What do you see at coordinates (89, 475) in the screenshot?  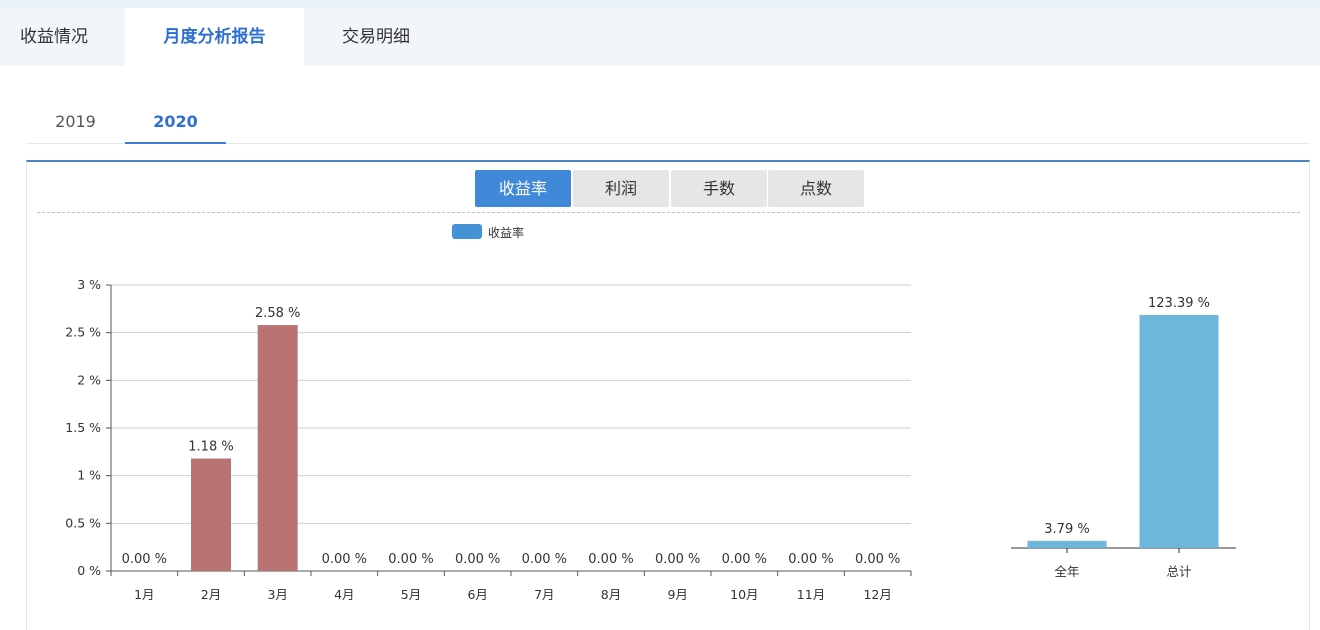 I see `y-tick-label: 1 %` at bounding box center [89, 475].